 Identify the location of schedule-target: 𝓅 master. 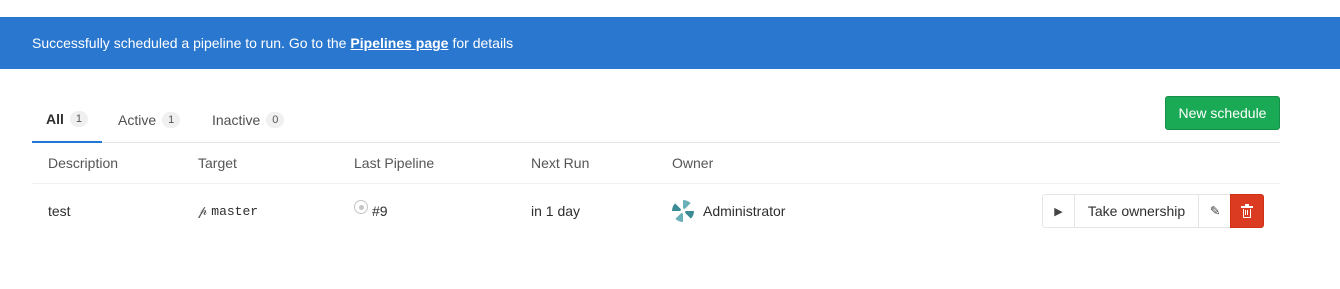
(228, 211).